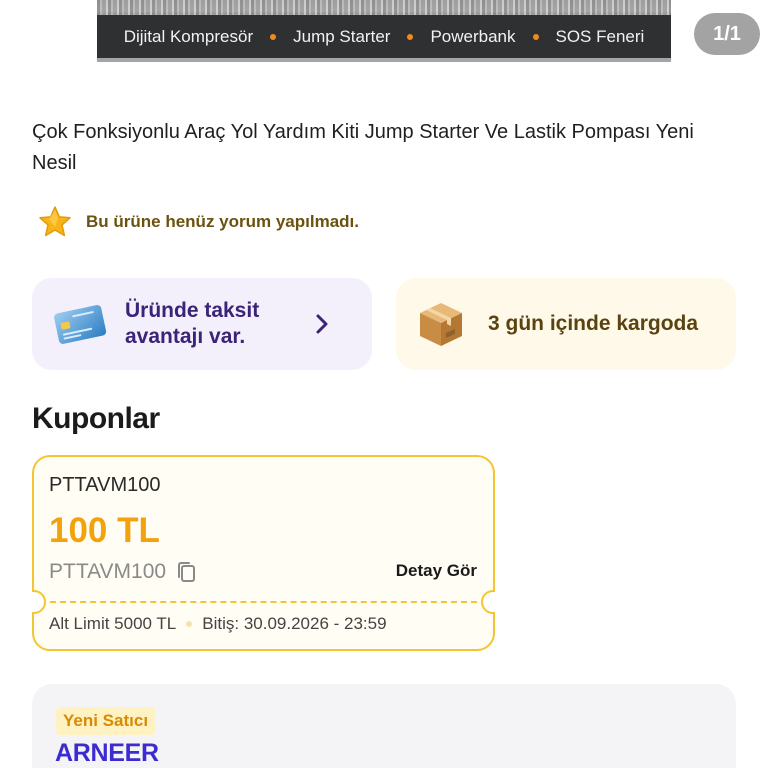 The image size is (768, 768). Describe the element at coordinates (593, 323) in the screenshot. I see `shipping-text: 3 gün içinde kargoda` at that location.